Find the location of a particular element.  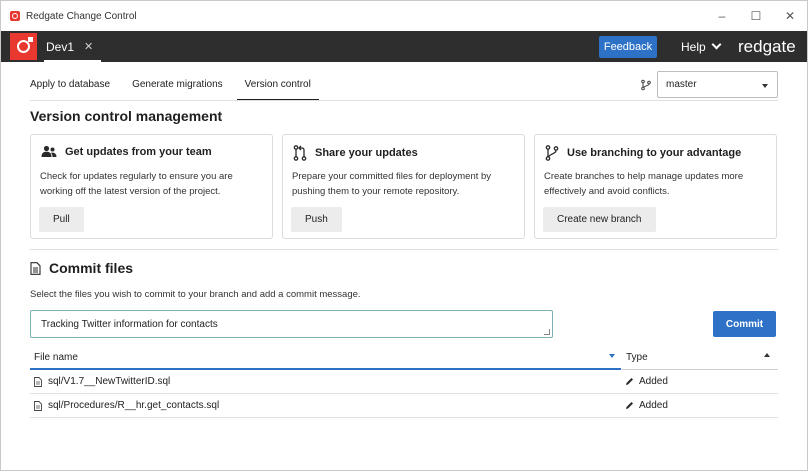

commit-title-label: Commit files is located at coordinates (91, 268).